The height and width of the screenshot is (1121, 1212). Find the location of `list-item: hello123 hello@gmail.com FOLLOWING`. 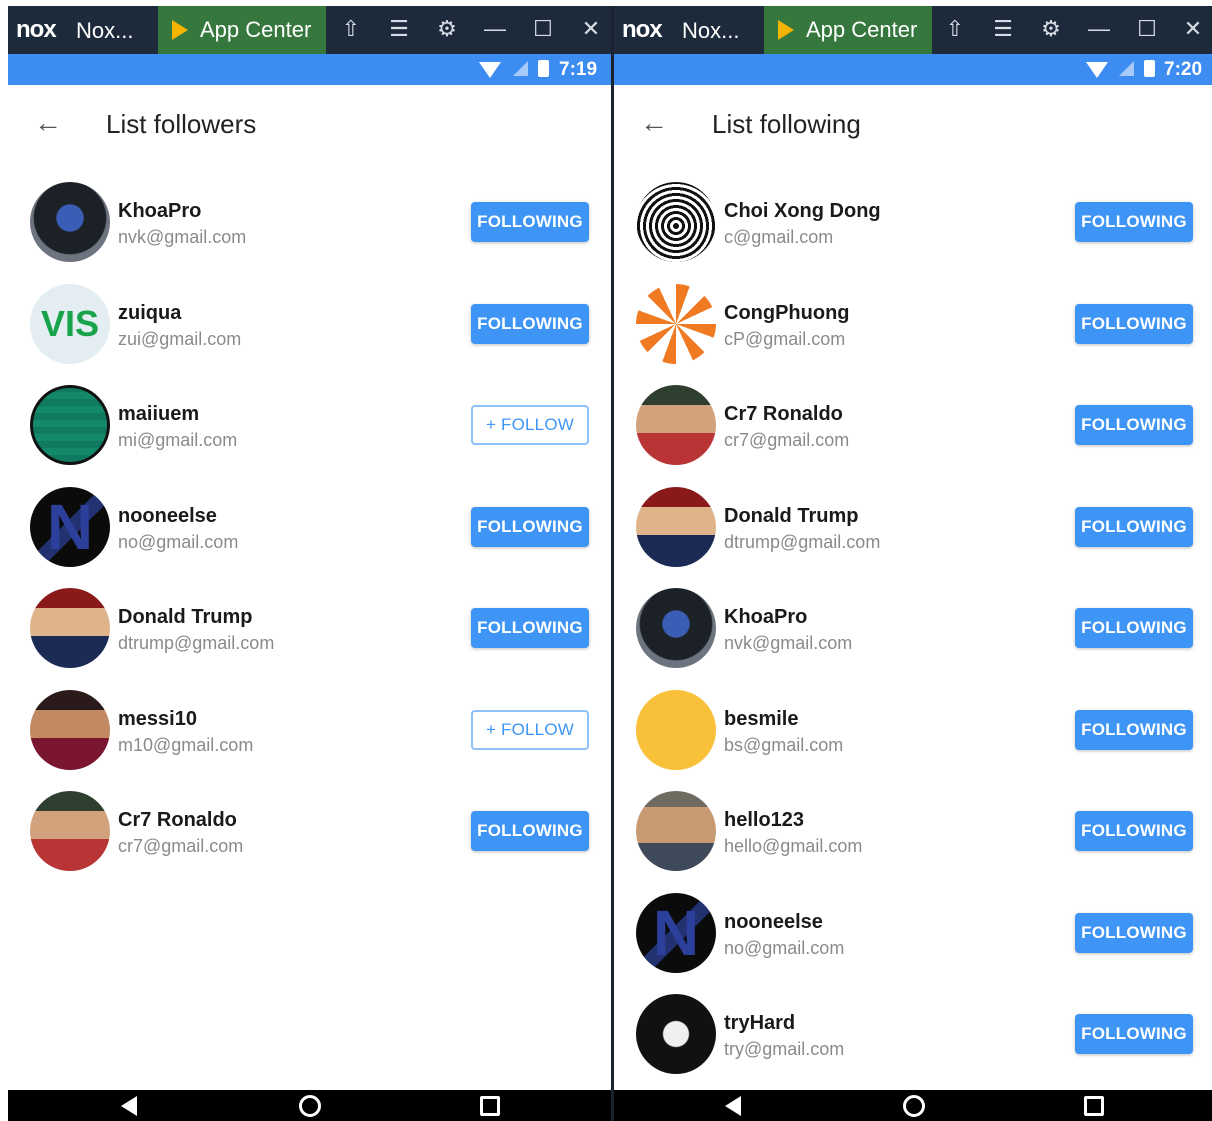

list-item: hello123 hello@gmail.com FOLLOWING is located at coordinates (913, 825).